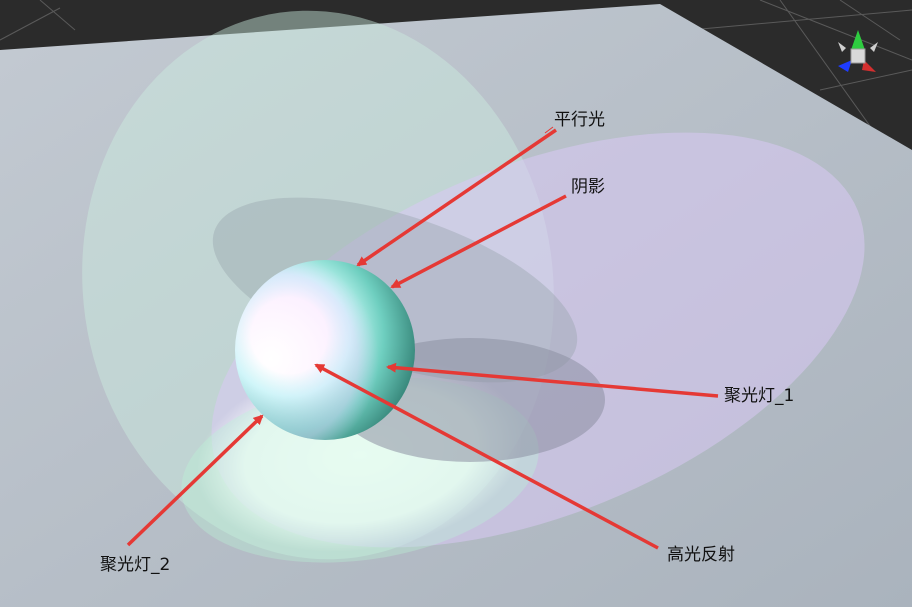 The height and width of the screenshot is (607, 912). Describe the element at coordinates (325, 350) in the screenshot. I see `sphere-rim` at that location.